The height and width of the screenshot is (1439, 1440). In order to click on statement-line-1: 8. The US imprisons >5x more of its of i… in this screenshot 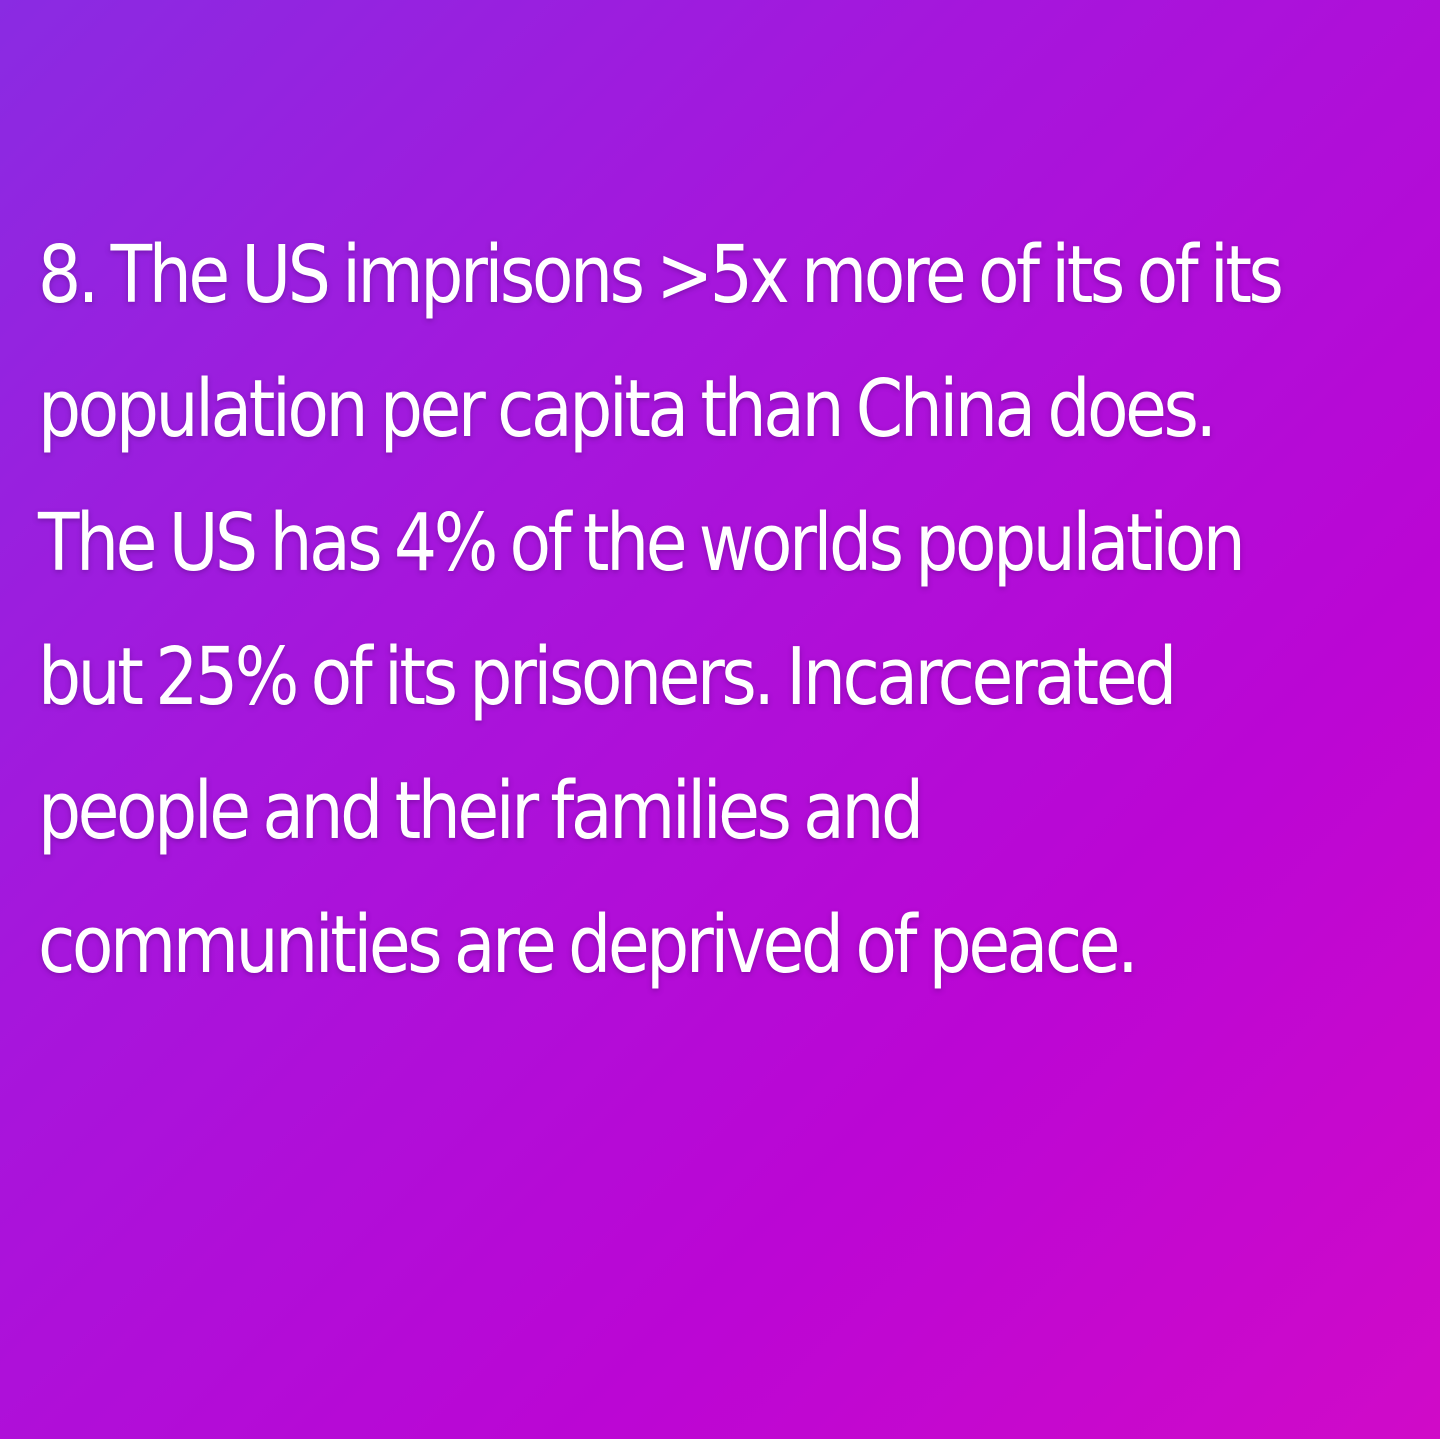, I will do `click(661, 275)`.